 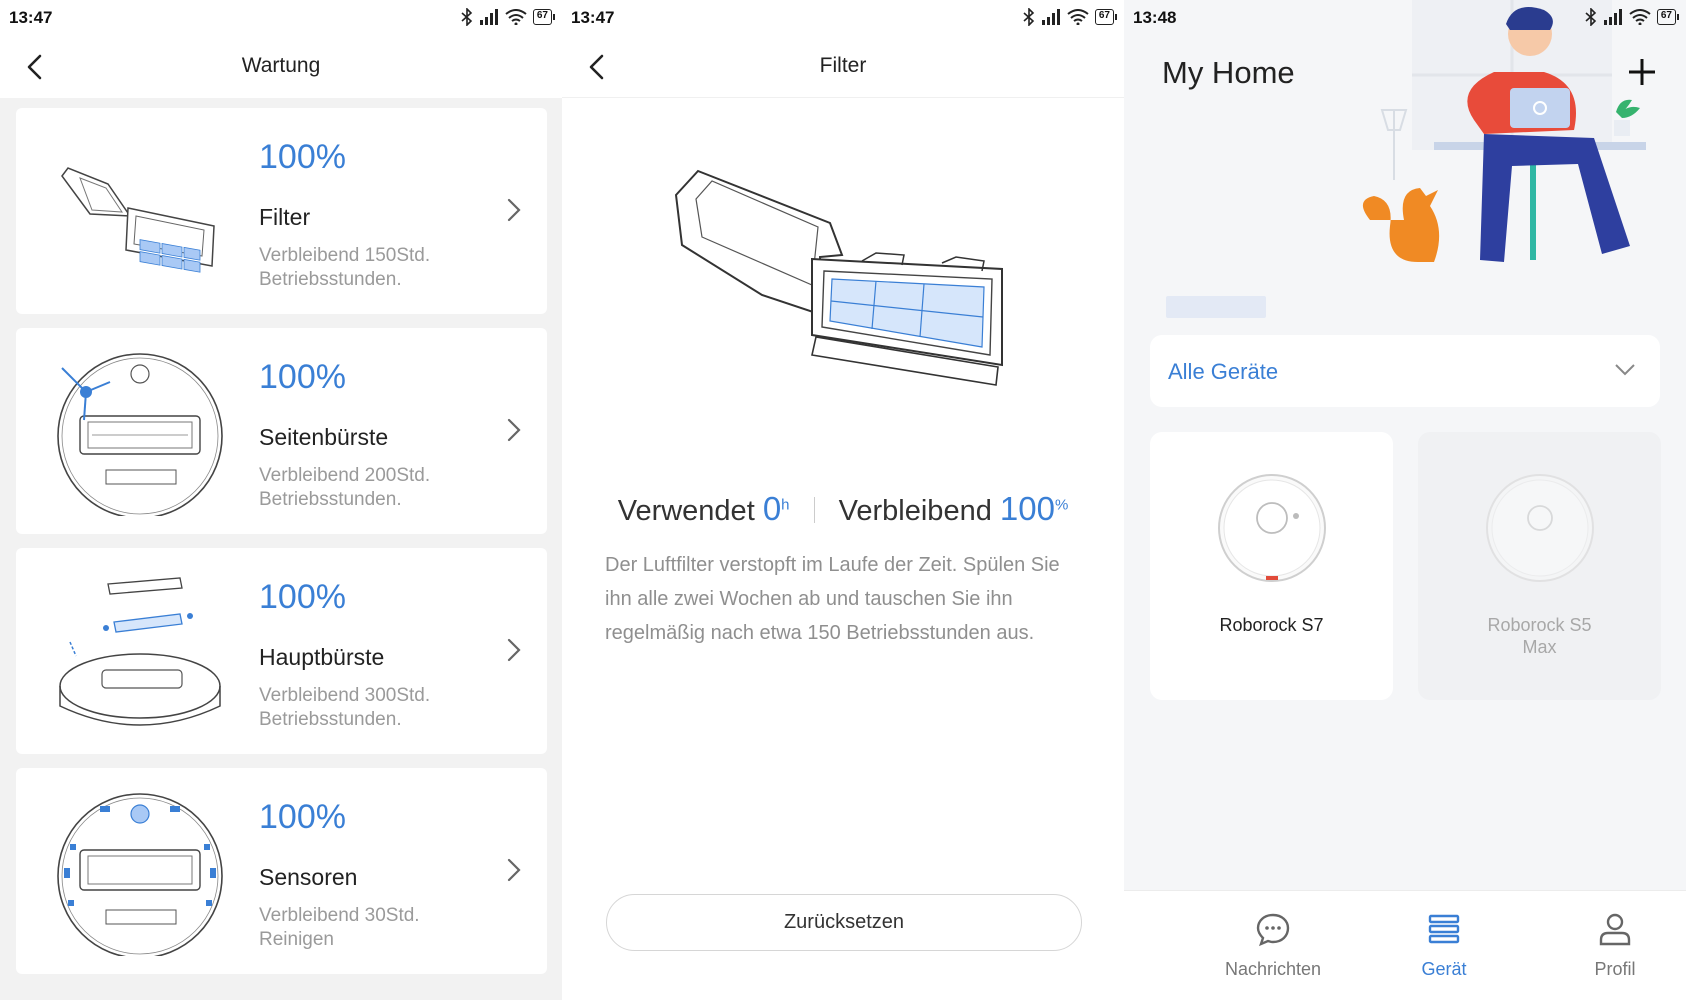 I want to click on device-name: Roborock S7, so click(x=1271, y=625).